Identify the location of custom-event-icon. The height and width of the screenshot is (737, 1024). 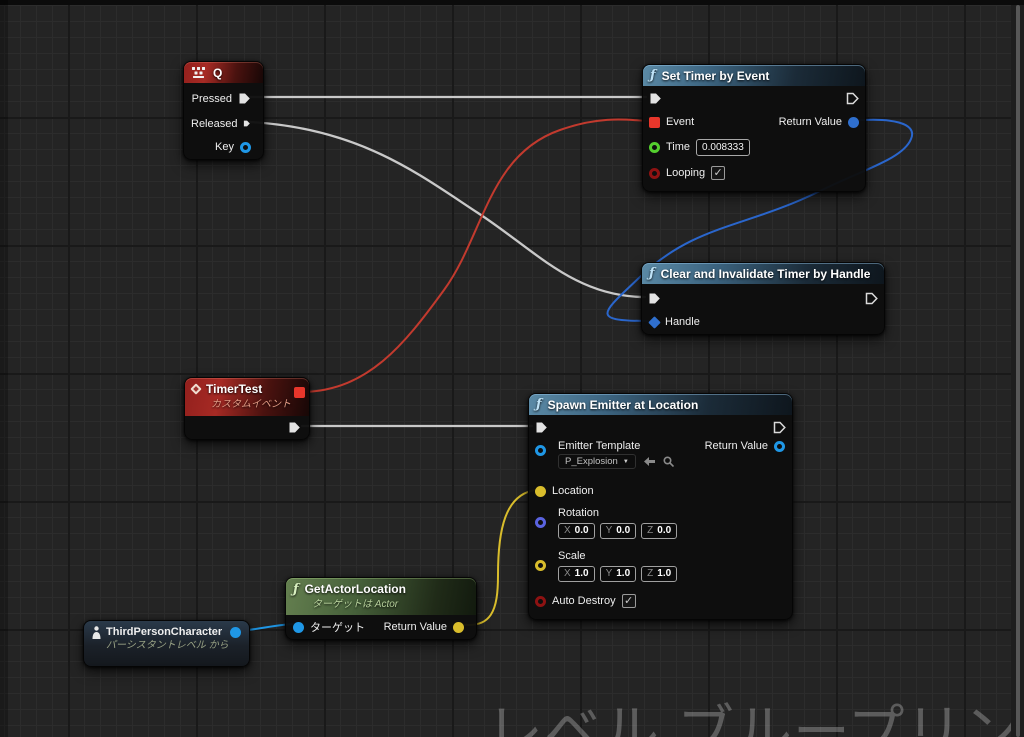
(196, 389).